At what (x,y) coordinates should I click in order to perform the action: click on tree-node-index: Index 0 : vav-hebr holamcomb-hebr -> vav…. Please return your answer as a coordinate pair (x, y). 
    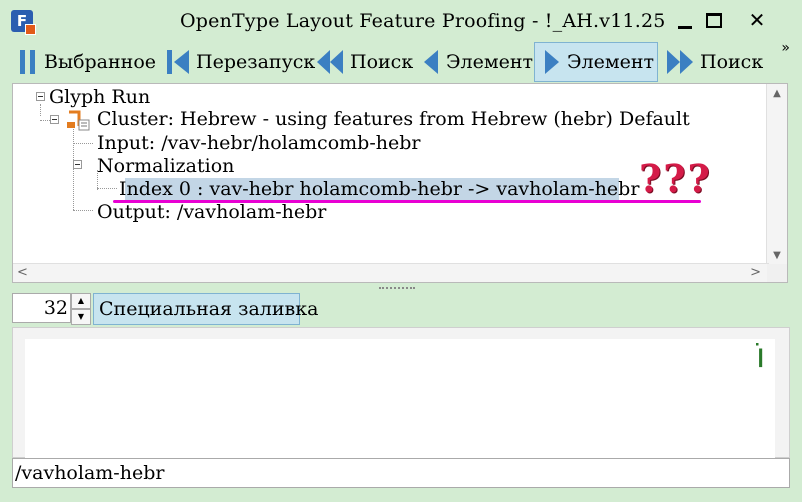
    Looking at the image, I should click on (379, 189).